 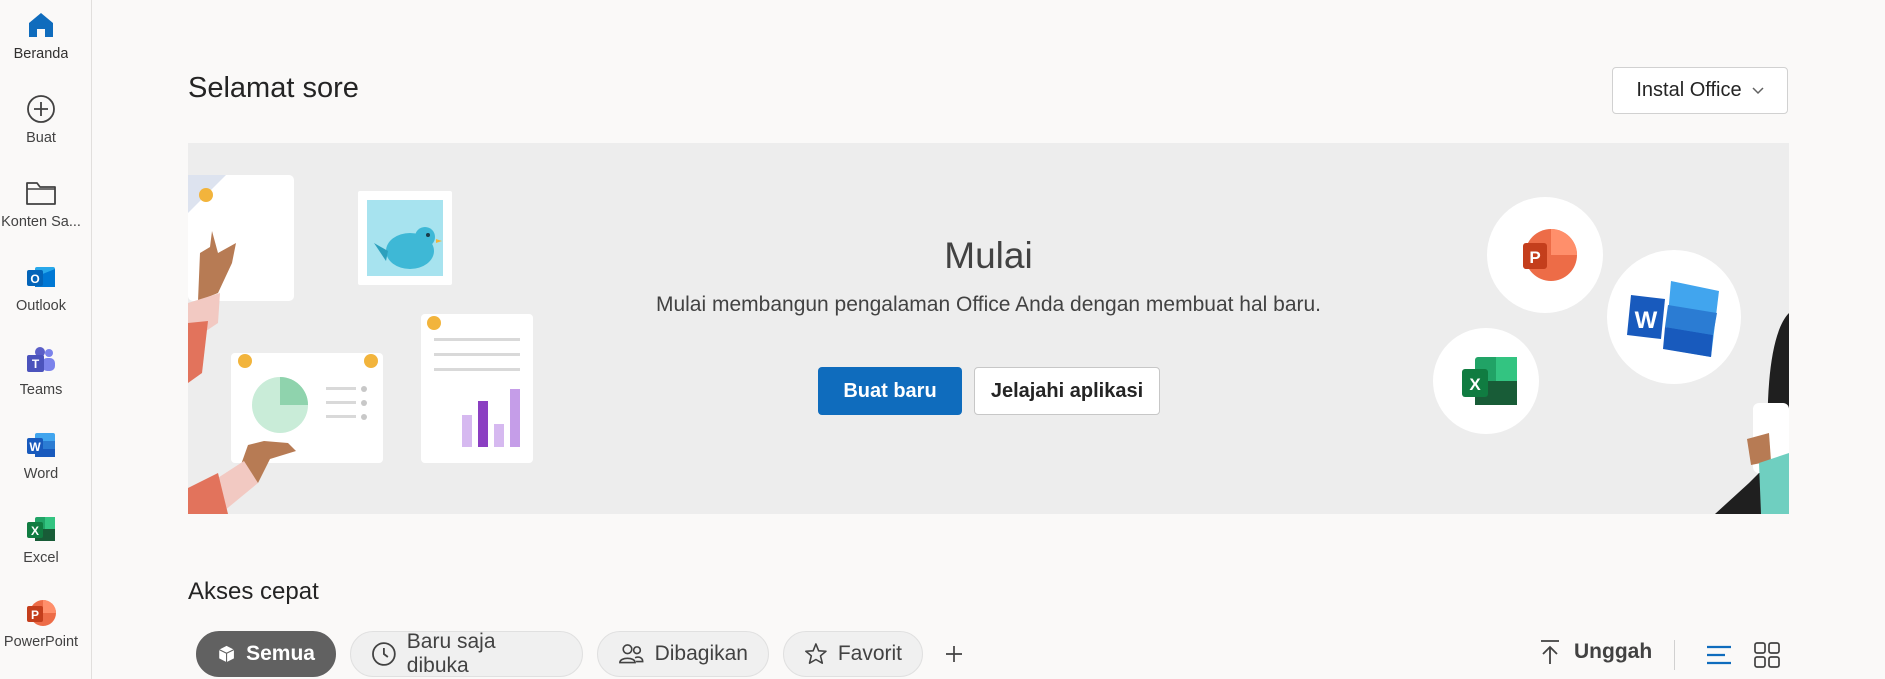 What do you see at coordinates (1758, 90) in the screenshot?
I see `chevron-down-icon` at bounding box center [1758, 90].